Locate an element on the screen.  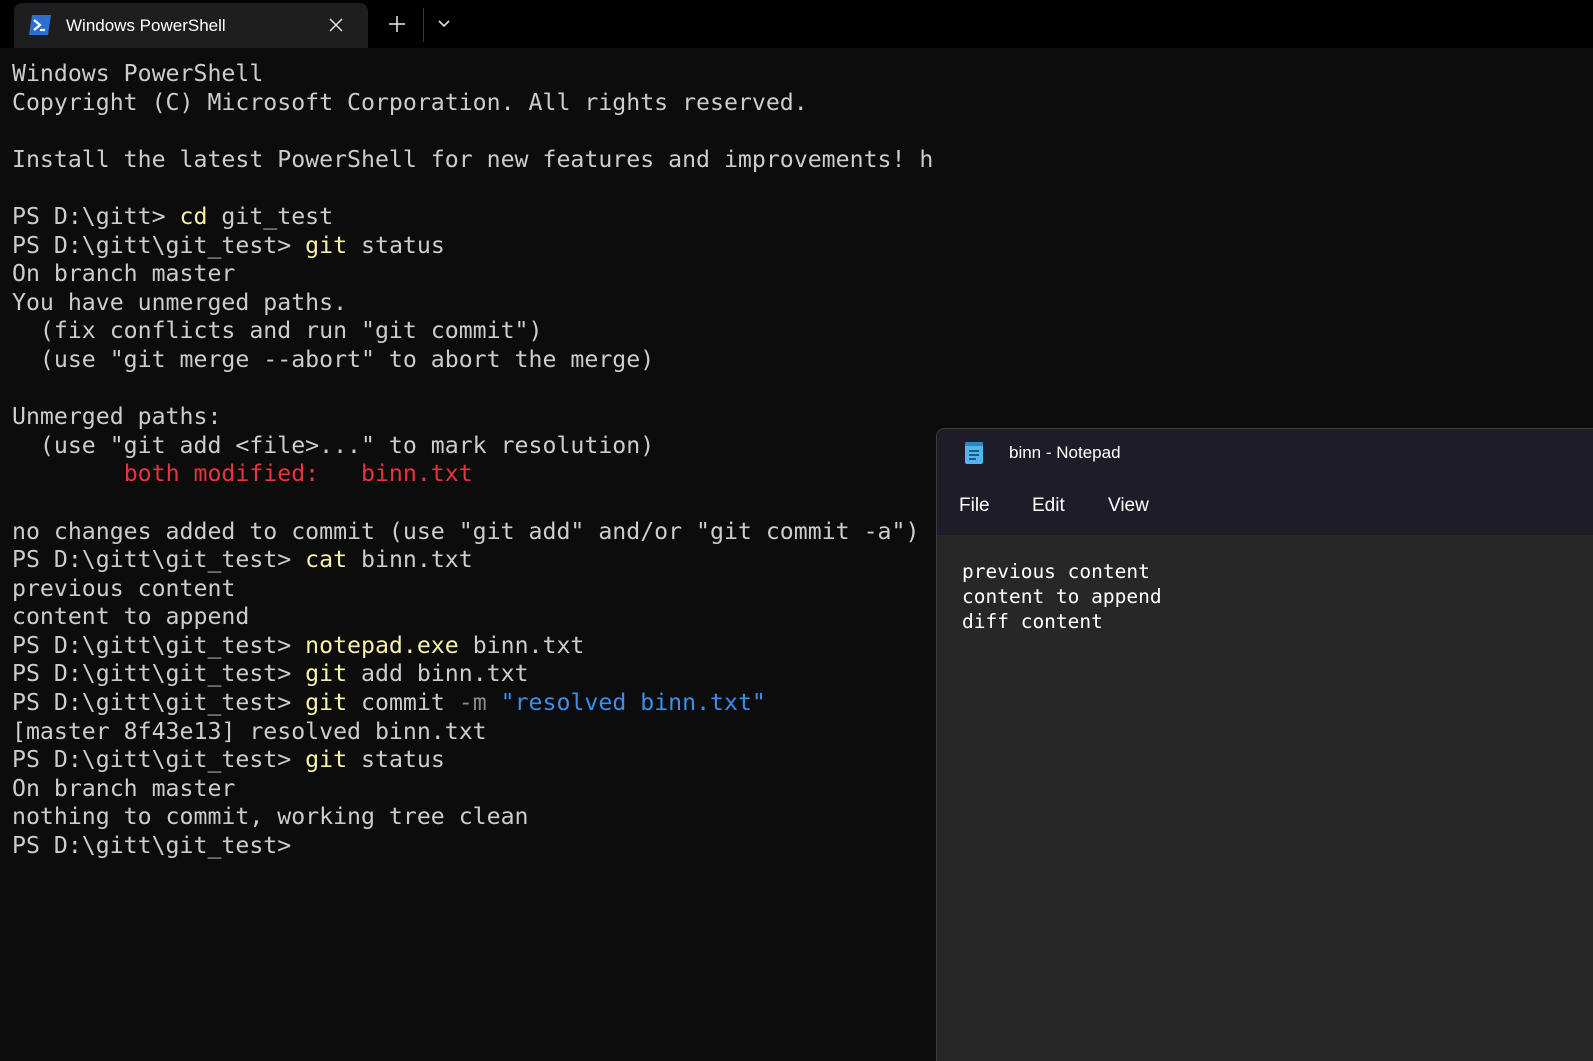
terminal-line: PS D:\gitt> cd git_test is located at coordinates (472, 217).